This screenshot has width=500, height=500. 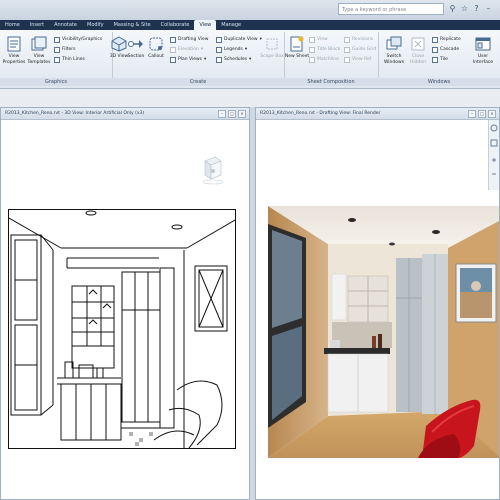 What do you see at coordinates (446, 40) in the screenshot?
I see `replicate-button: Replicate` at bounding box center [446, 40].